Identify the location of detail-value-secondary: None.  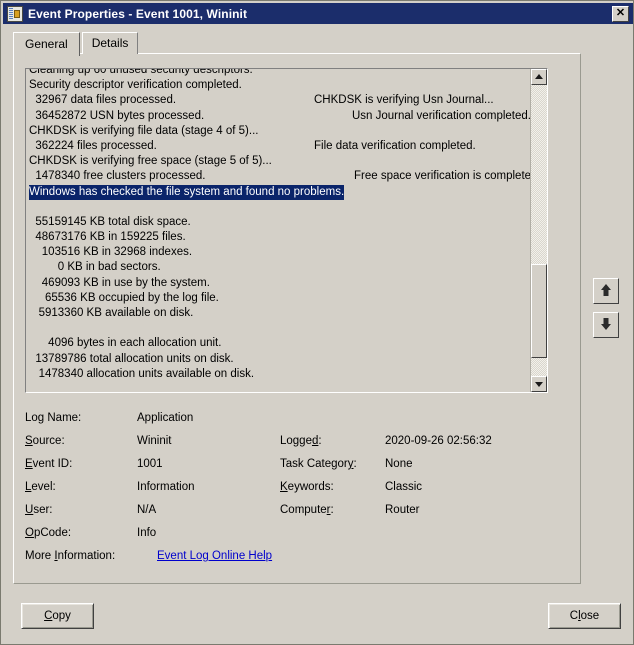
(399, 464).